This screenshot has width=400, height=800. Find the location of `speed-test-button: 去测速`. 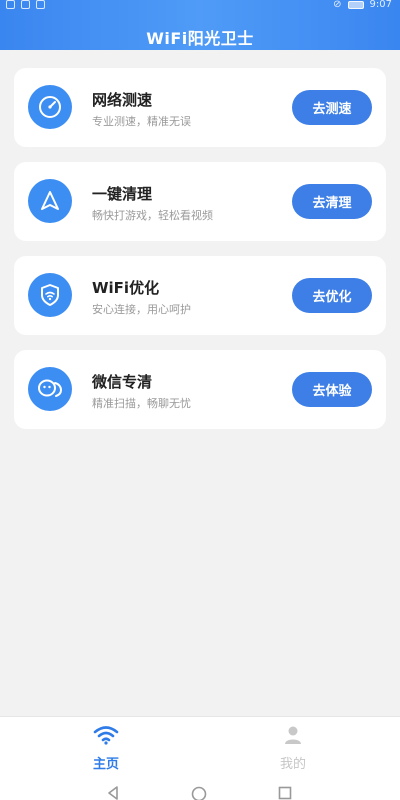

speed-test-button: 去测速 is located at coordinates (332, 107).